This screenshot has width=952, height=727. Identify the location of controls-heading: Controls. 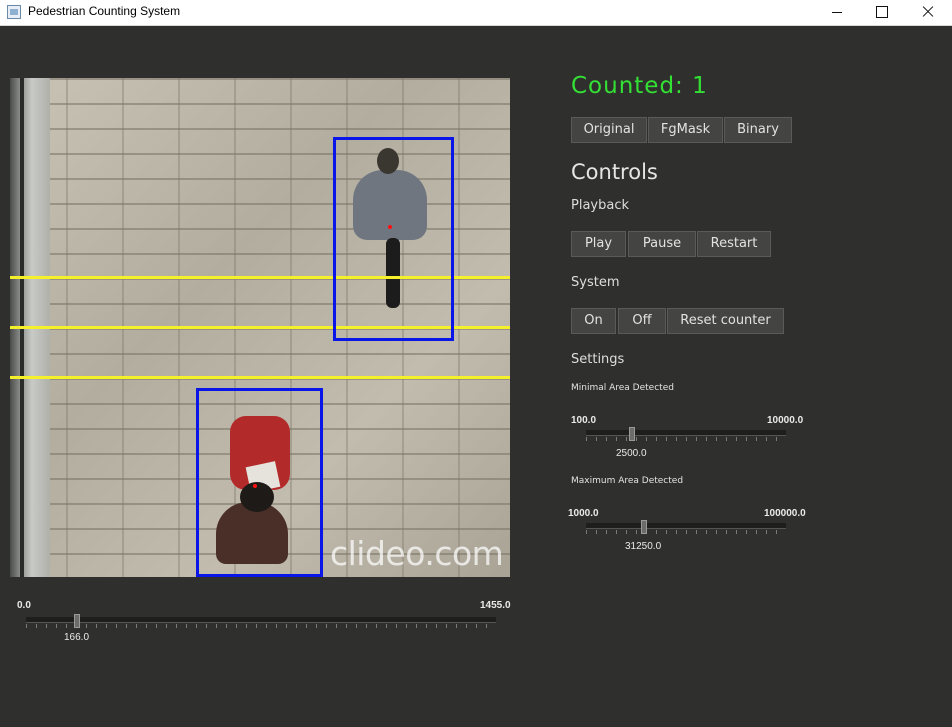
(614, 172).